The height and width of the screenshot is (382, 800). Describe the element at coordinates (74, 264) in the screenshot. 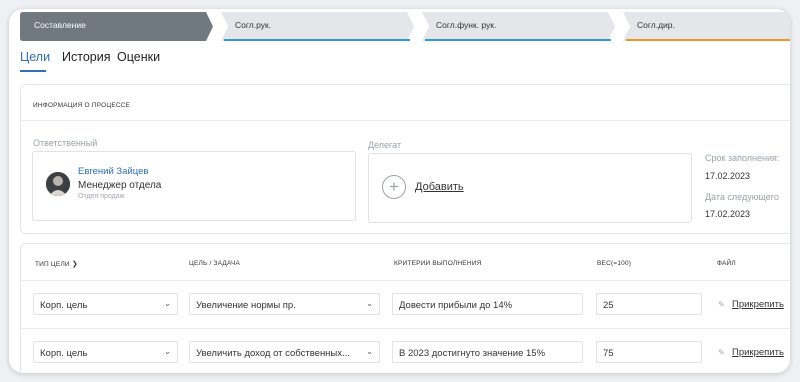

I see `chevron-down-icon: ❯` at that location.